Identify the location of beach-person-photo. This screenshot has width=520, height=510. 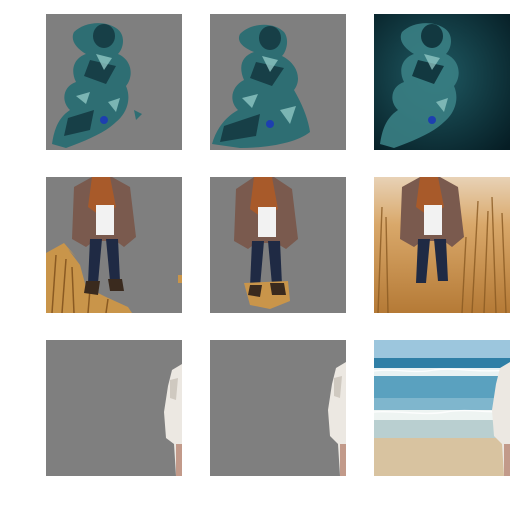
(442, 408).